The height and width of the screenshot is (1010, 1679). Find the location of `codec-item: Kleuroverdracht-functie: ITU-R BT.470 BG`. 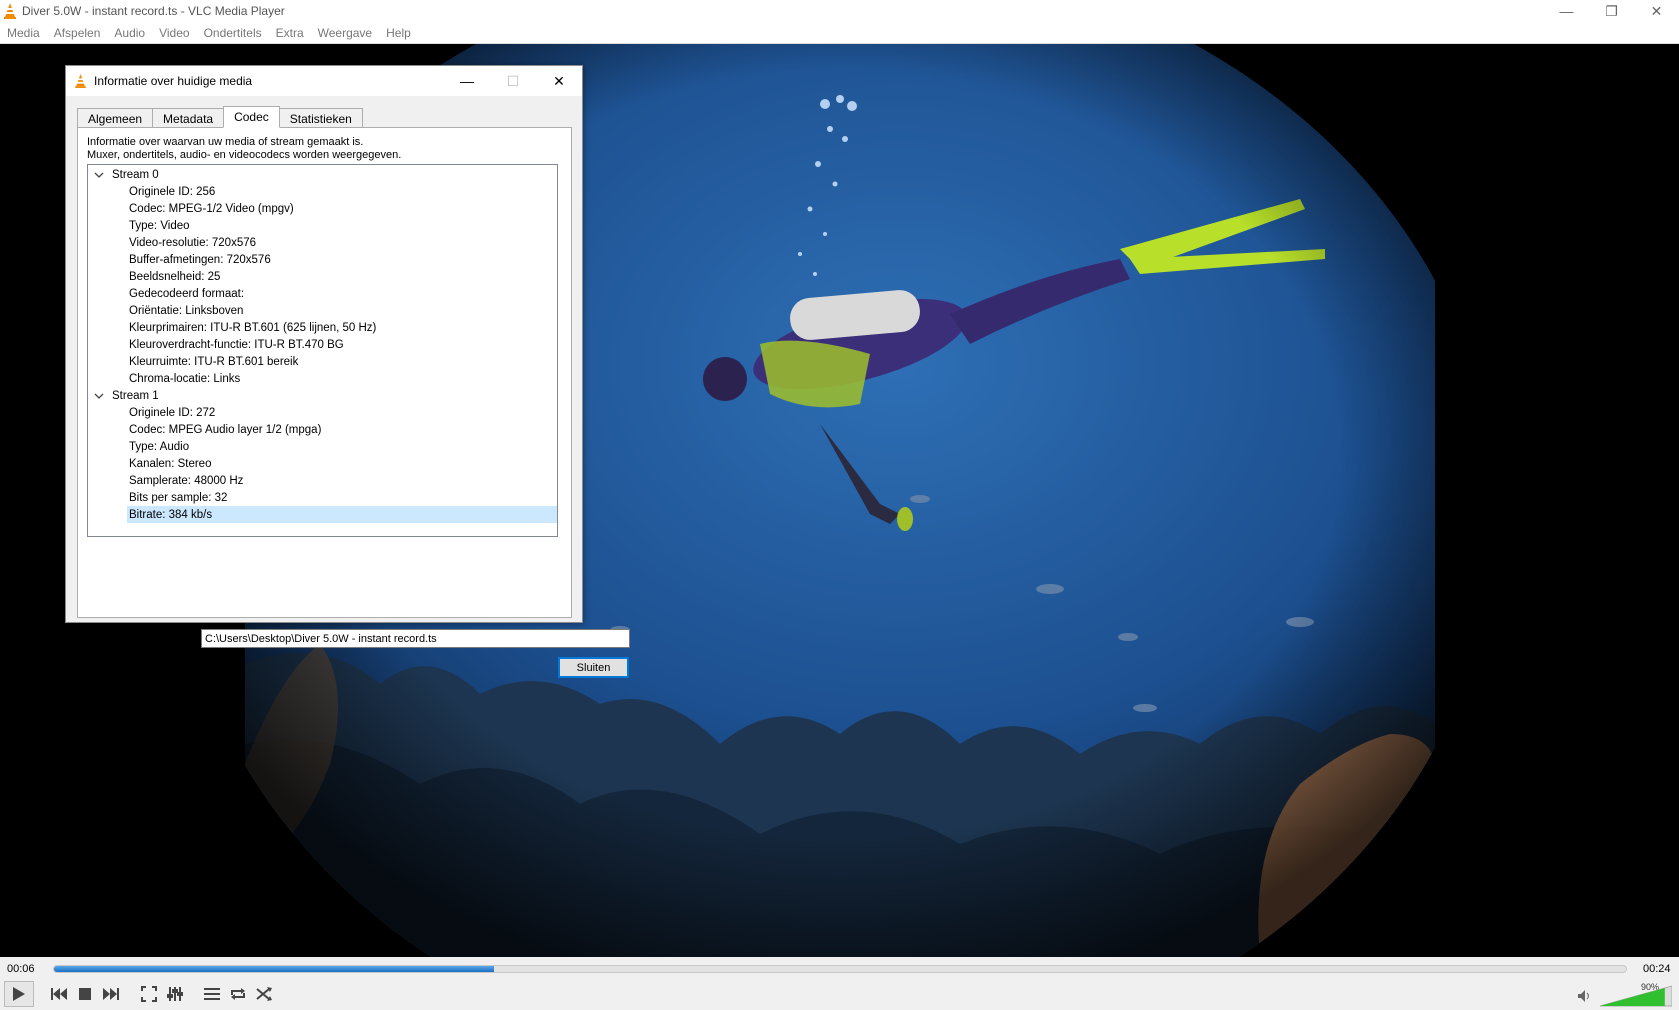

codec-item: Kleuroverdracht-functie: ITU-R BT.470 BG is located at coordinates (235, 344).